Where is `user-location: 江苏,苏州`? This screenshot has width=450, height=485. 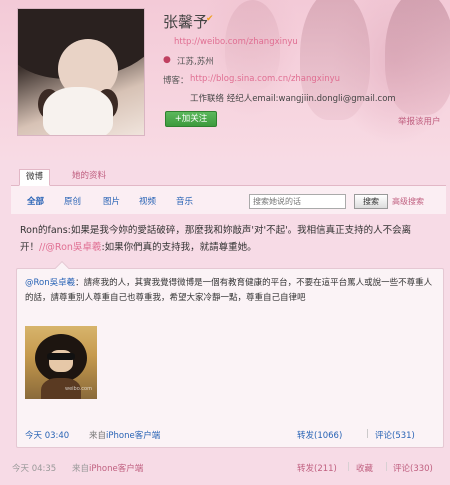 user-location: 江苏,苏州 is located at coordinates (195, 62).